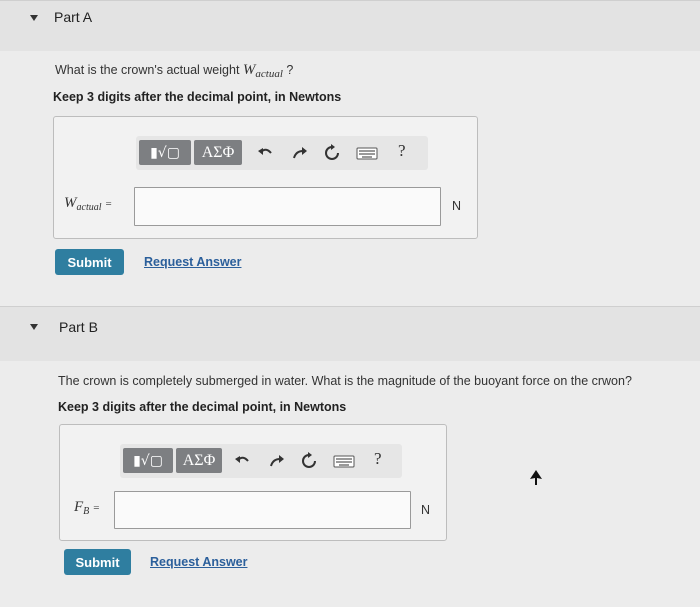  I want to click on part-b-math-toolbar: ▮√▢ ΑΣΦ ?, so click(261, 461).